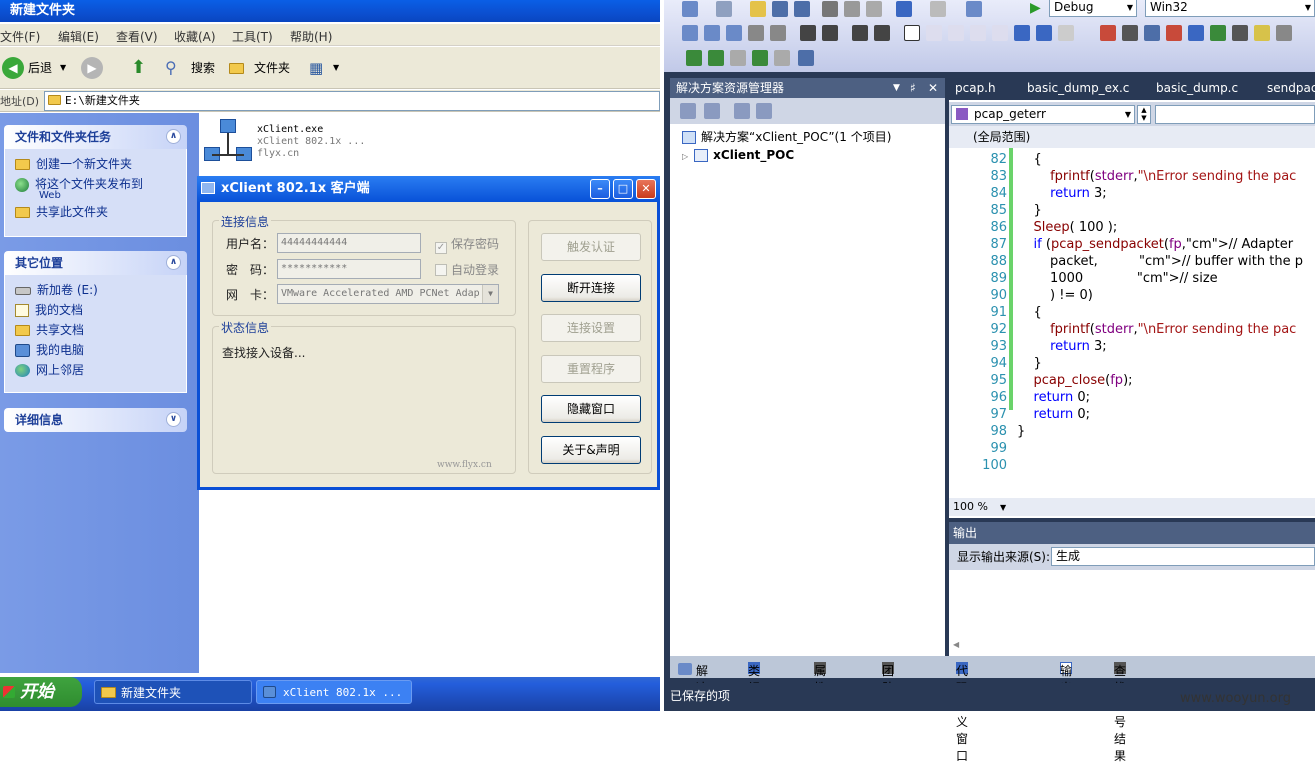 This screenshot has width=1315, height=764. What do you see at coordinates (228, 143) in the screenshot?
I see `network-app-icon` at bounding box center [228, 143].